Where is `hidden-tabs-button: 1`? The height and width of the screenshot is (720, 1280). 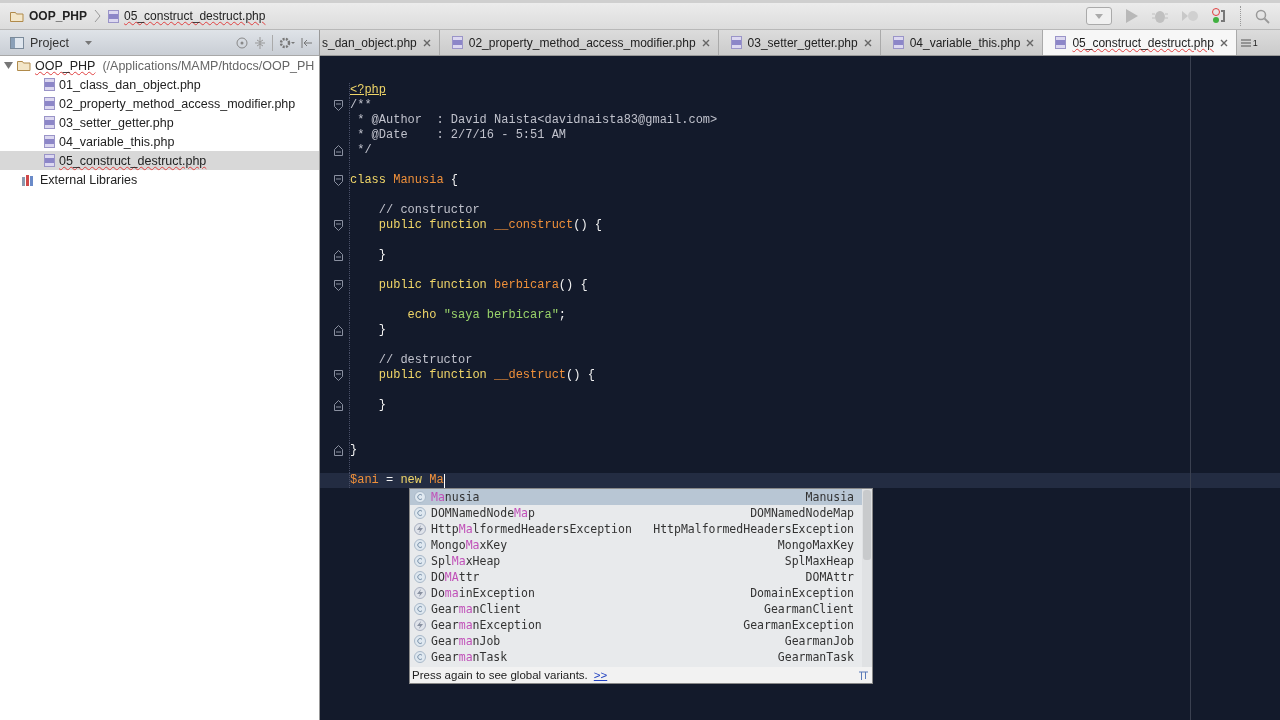
hidden-tabs-button: 1 is located at coordinates (1249, 42).